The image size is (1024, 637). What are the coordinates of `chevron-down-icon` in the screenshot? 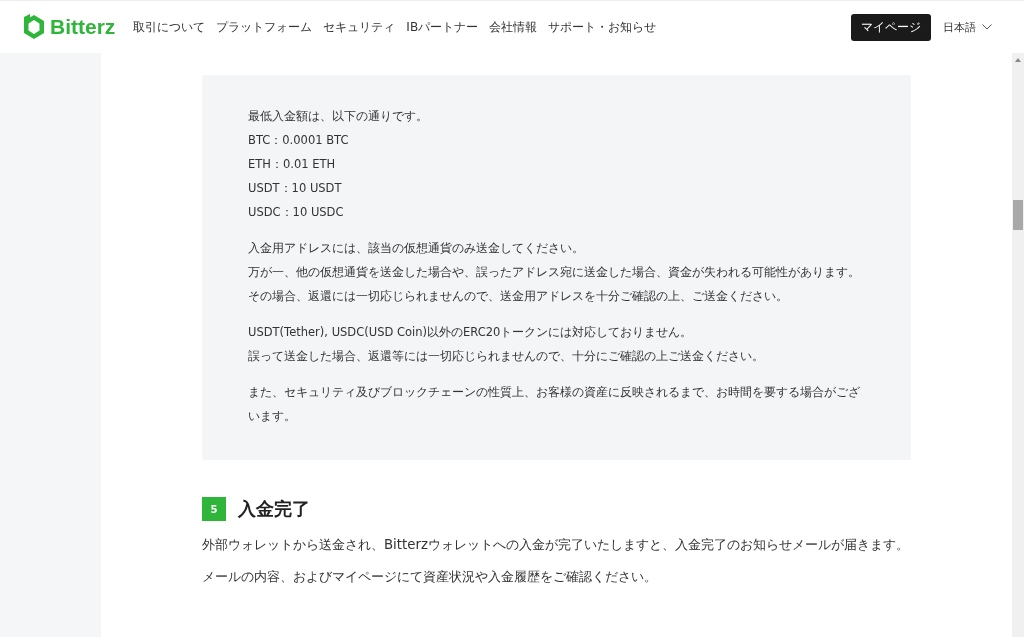 It's located at (987, 27).